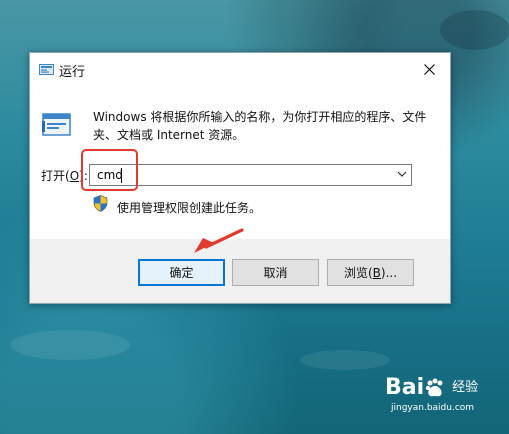 The height and width of the screenshot is (434, 509). What do you see at coordinates (181, 272) in the screenshot?
I see `ok-button: 确定` at bounding box center [181, 272].